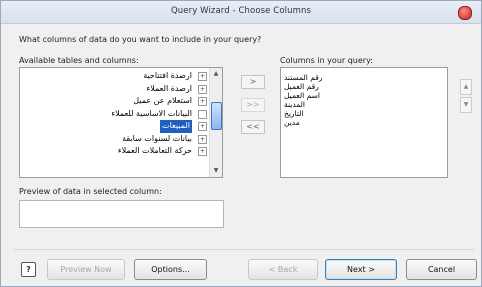 The height and width of the screenshot is (287, 482). Describe the element at coordinates (86, 269) in the screenshot. I see `preview-now-button: Preview Now` at that location.